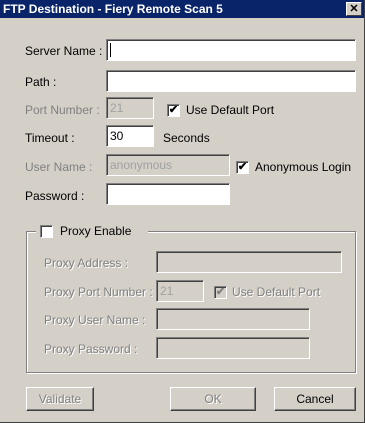  What do you see at coordinates (55, 196) in the screenshot?
I see `password-label: Password :` at bounding box center [55, 196].